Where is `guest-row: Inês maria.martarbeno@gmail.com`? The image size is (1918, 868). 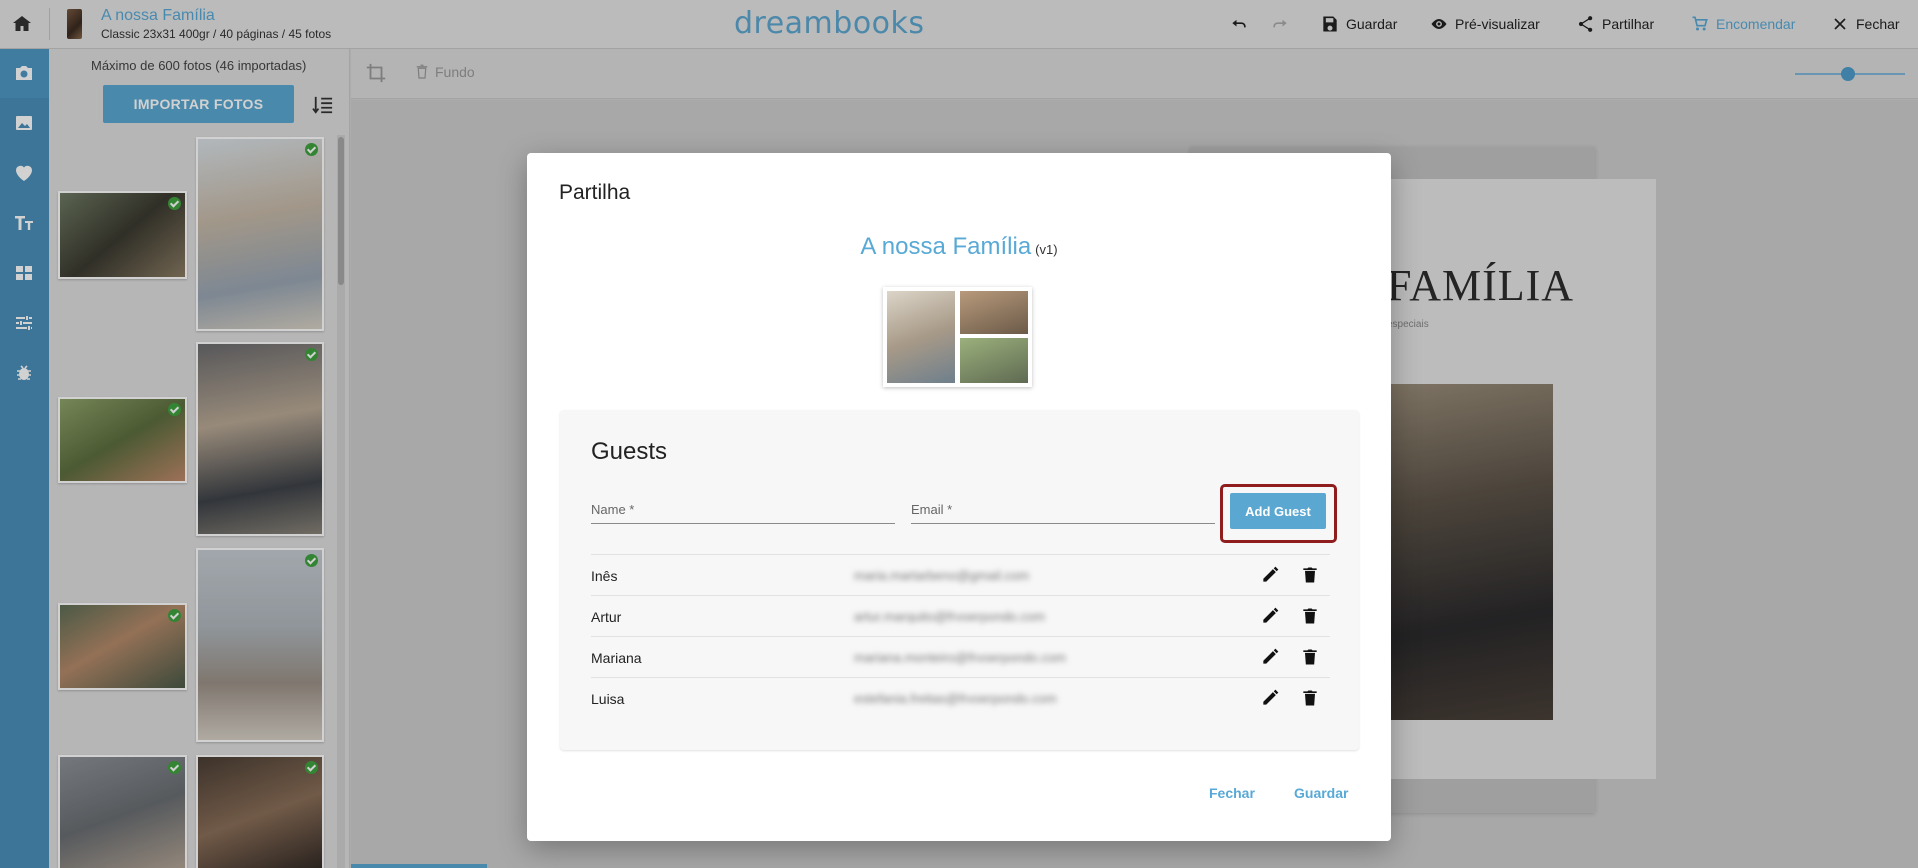 guest-row: Inês maria.martarbeno@gmail.com is located at coordinates (960, 574).